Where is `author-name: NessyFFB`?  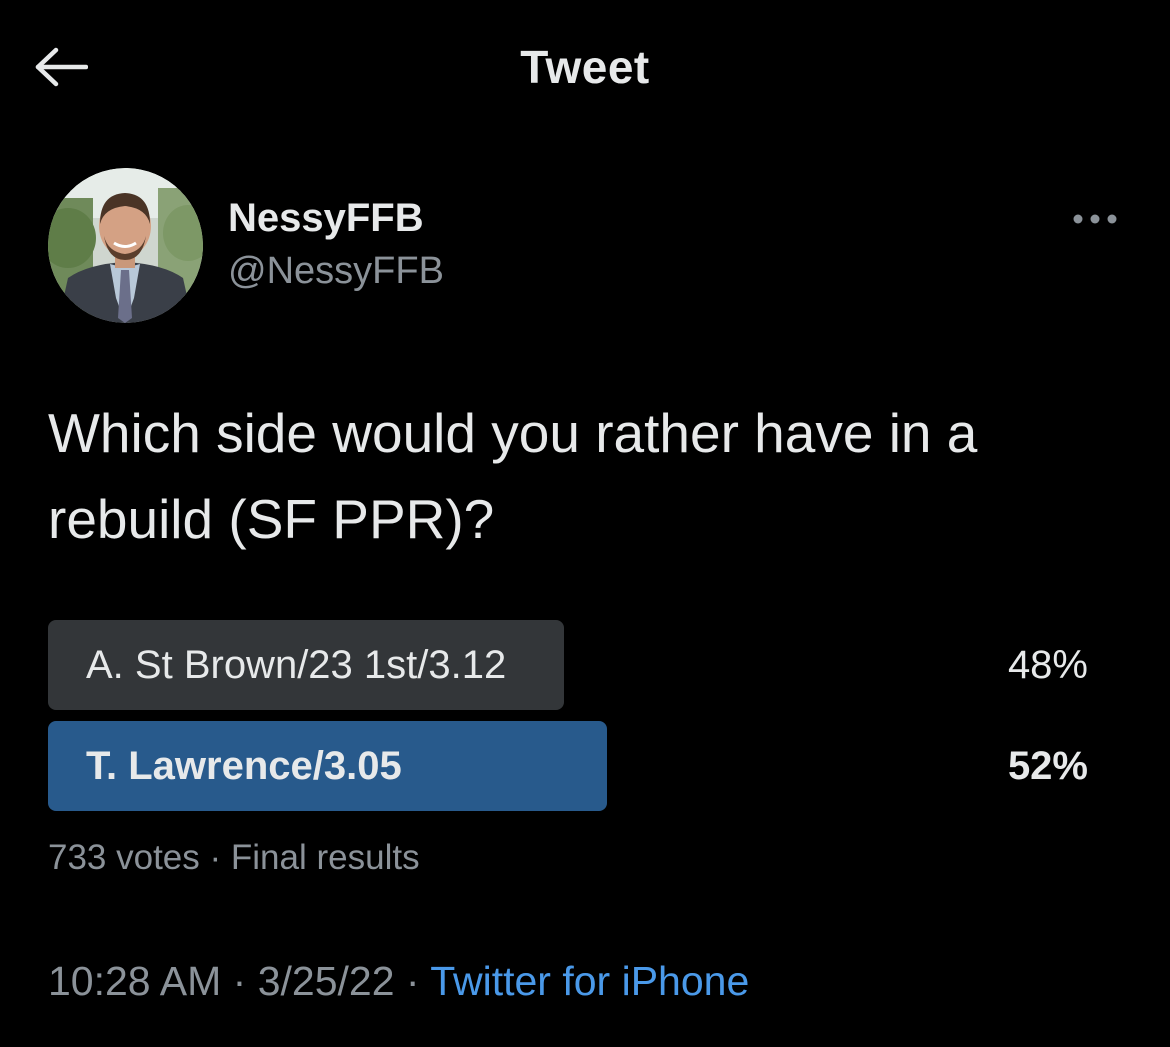
author-name: NessyFFB is located at coordinates (326, 218).